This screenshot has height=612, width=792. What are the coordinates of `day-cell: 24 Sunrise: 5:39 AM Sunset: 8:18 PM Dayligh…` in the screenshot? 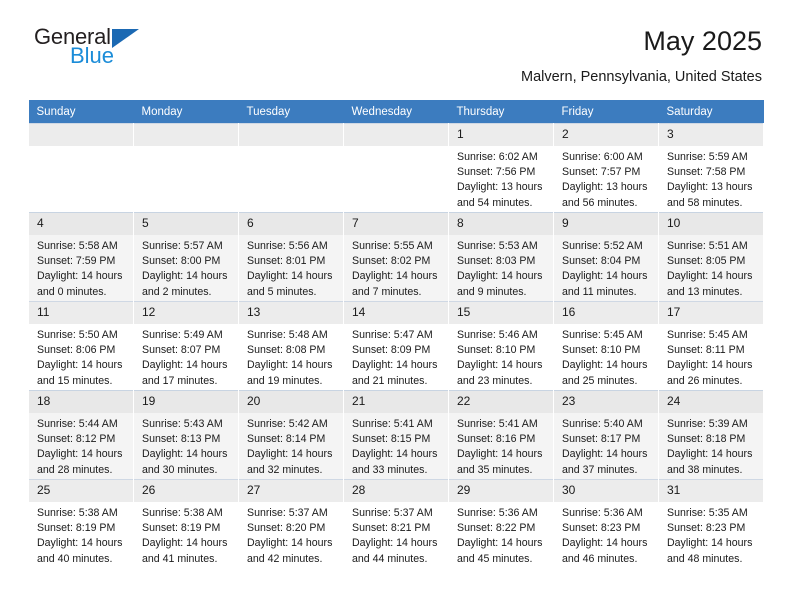 It's located at (711, 434).